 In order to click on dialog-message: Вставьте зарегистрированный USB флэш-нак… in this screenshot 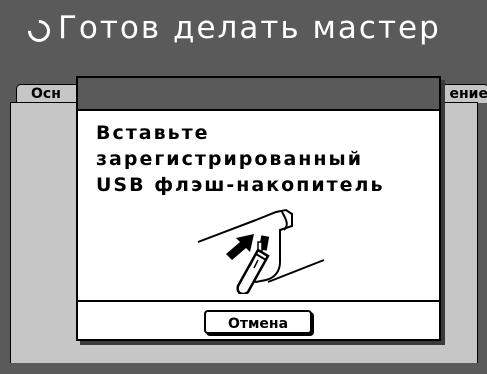, I will do `click(240, 159)`.